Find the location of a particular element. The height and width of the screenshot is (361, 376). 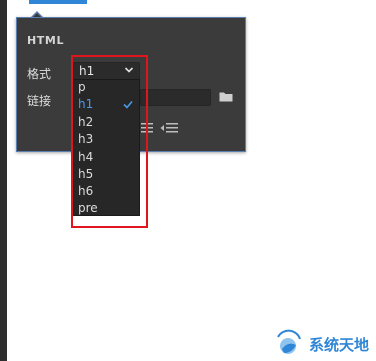

format-label: 格式 is located at coordinates (39, 74).